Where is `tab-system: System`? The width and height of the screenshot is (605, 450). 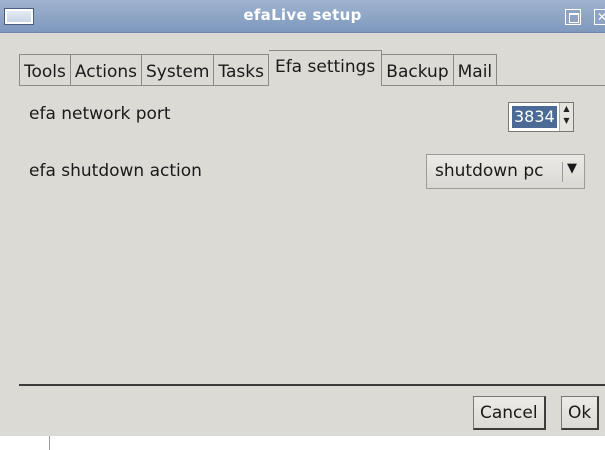 tab-system: System is located at coordinates (178, 70).